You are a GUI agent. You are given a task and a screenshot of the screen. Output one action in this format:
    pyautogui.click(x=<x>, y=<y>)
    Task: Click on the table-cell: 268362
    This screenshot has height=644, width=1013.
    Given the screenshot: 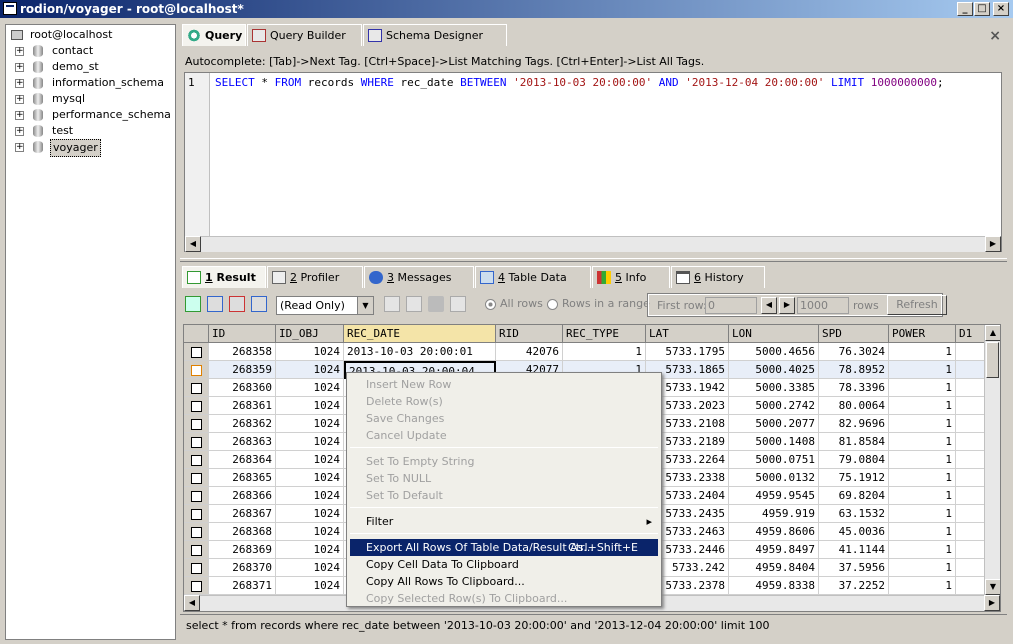 What is the action you would take?
    pyautogui.click(x=242, y=424)
    